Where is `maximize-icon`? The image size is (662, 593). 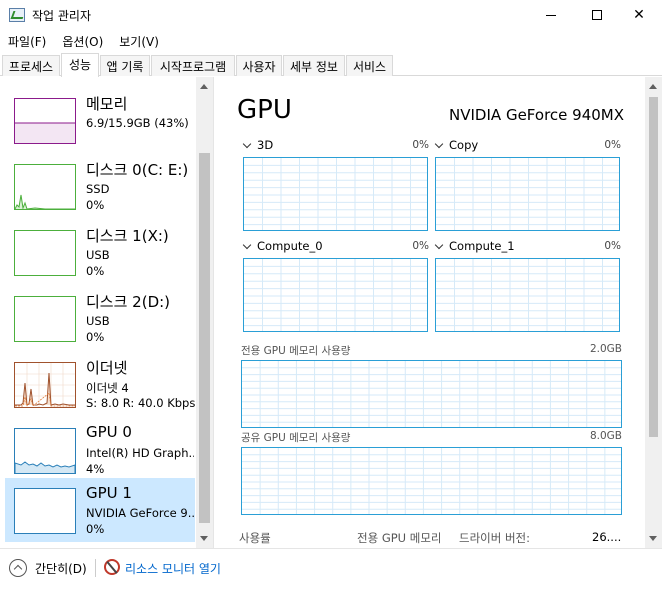 maximize-icon is located at coordinates (597, 15).